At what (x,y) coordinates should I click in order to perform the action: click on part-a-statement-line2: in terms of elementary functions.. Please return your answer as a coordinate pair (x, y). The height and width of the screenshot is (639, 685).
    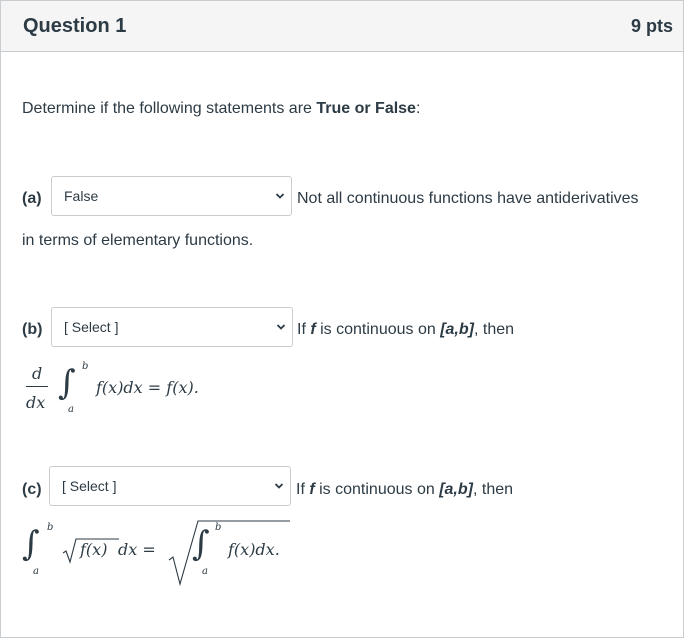
    Looking at the image, I should click on (138, 240).